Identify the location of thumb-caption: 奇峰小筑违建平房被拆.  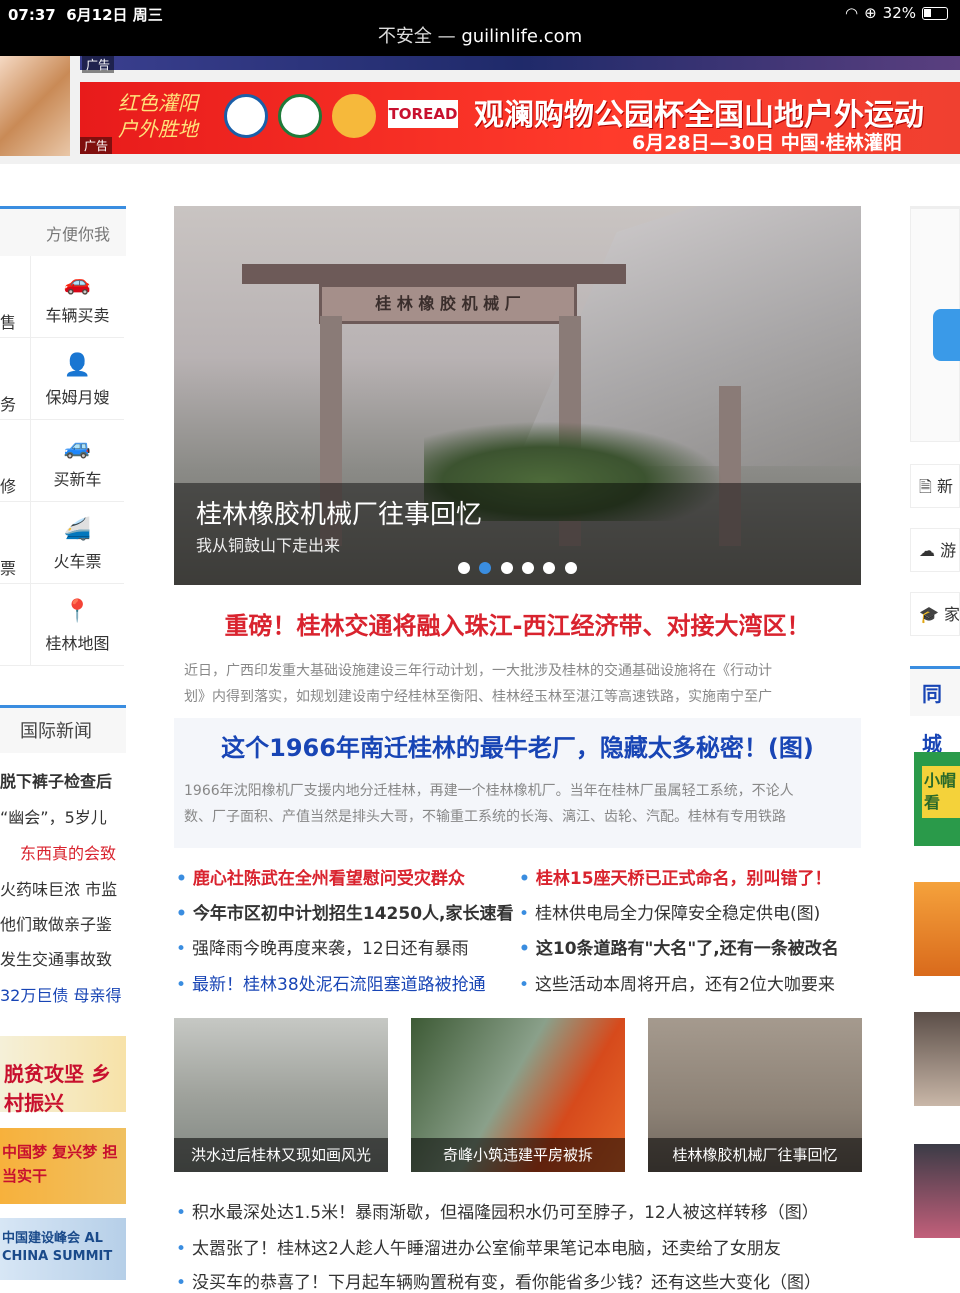
(518, 1155).